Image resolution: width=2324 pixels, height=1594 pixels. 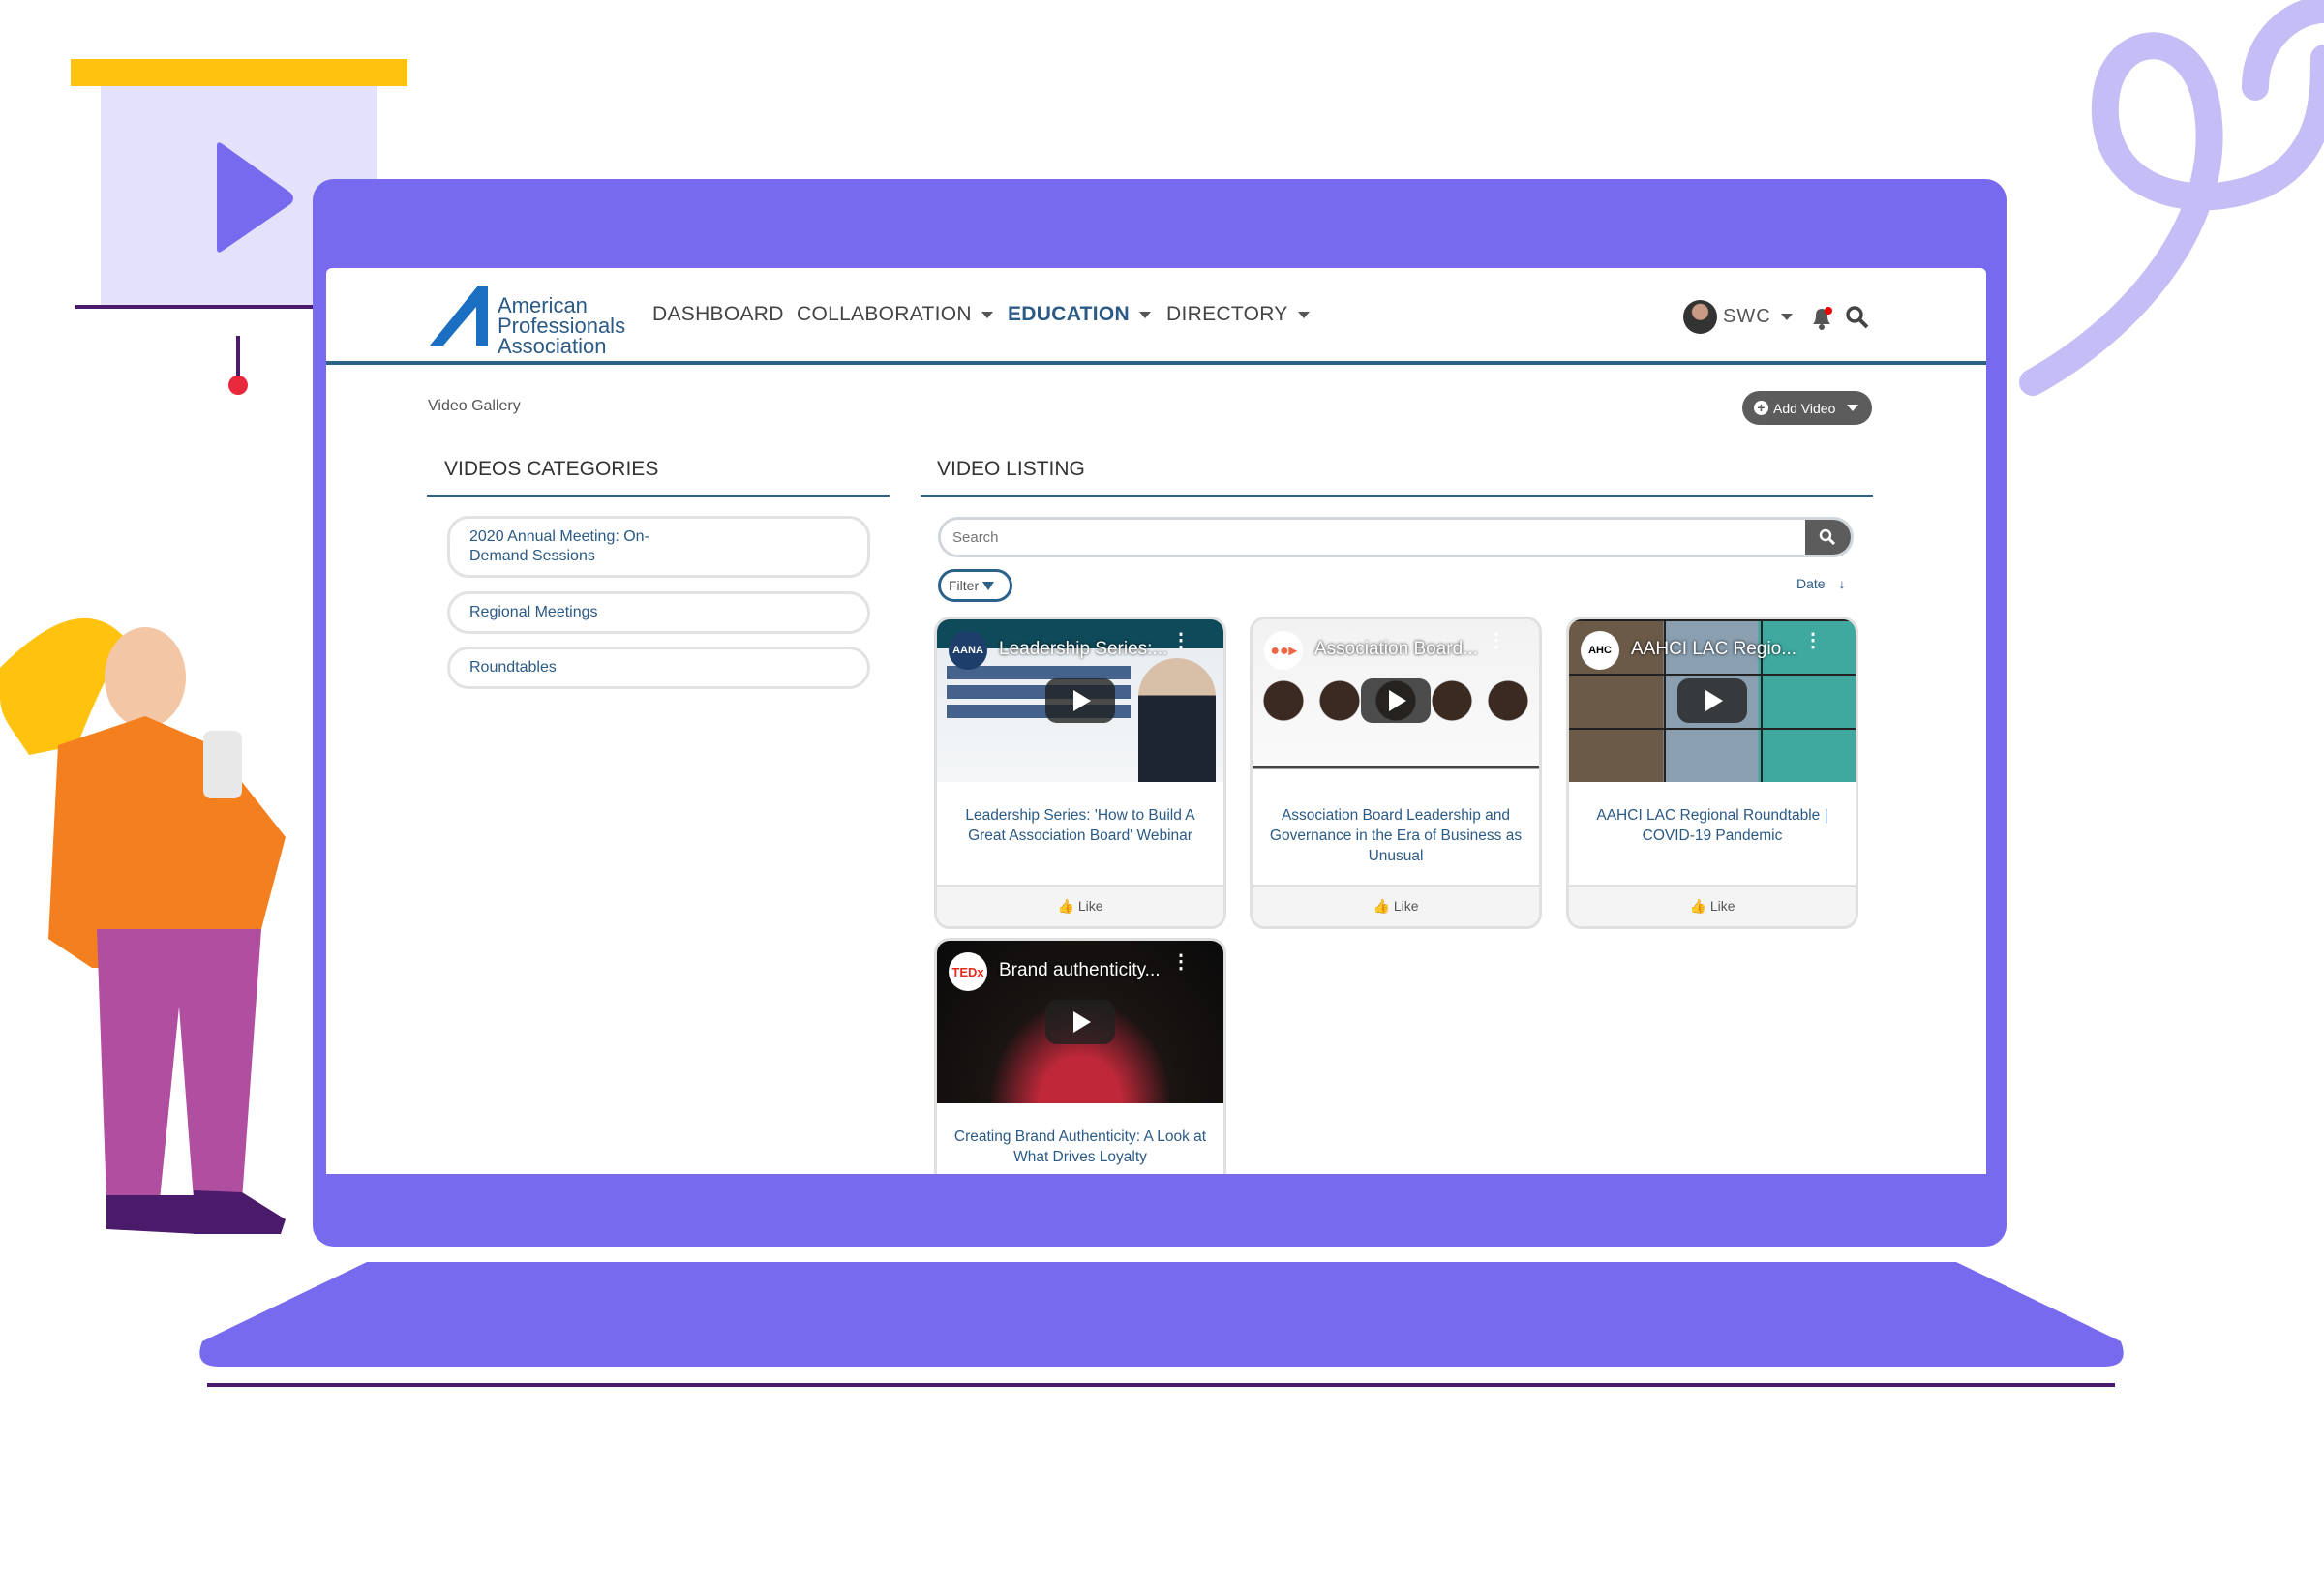 What do you see at coordinates (1011, 469) in the screenshot?
I see `listing-title: VIDEO LISTING` at bounding box center [1011, 469].